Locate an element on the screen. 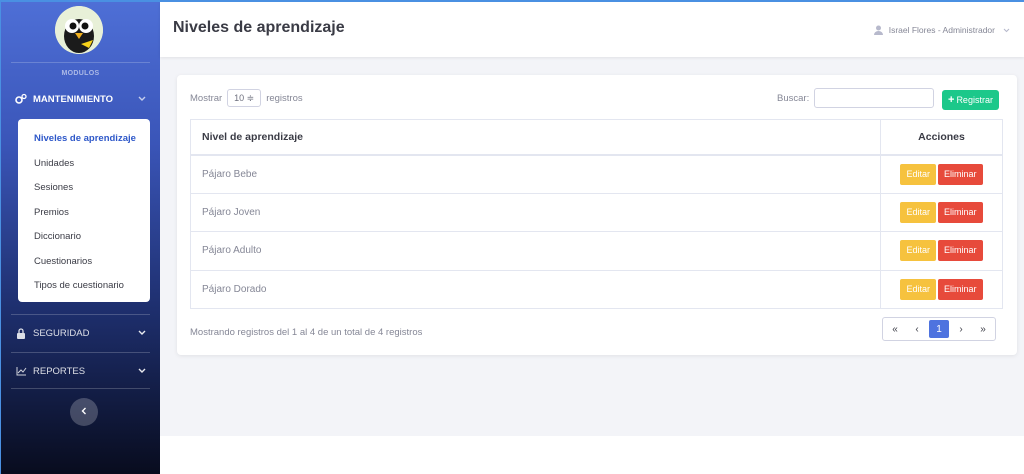 This screenshot has height=474, width=1024. page-length-control: Mostrar 10 ≑ registros is located at coordinates (246, 98).